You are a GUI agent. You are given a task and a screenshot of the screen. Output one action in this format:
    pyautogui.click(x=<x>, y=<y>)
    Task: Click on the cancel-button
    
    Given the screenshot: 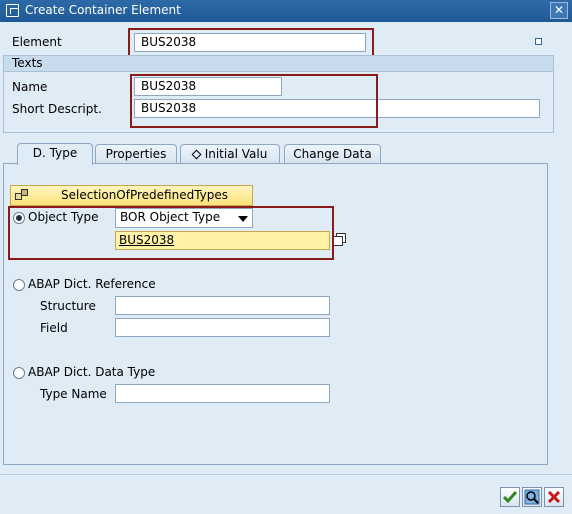 What is the action you would take?
    pyautogui.click(x=554, y=497)
    